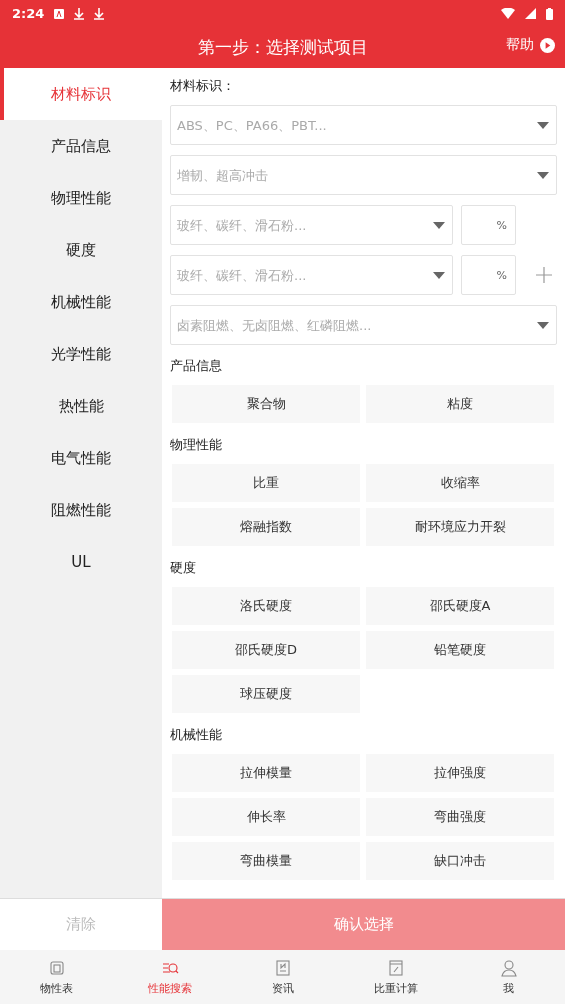  I want to click on option-button: 耐环境应力开裂, so click(460, 527).